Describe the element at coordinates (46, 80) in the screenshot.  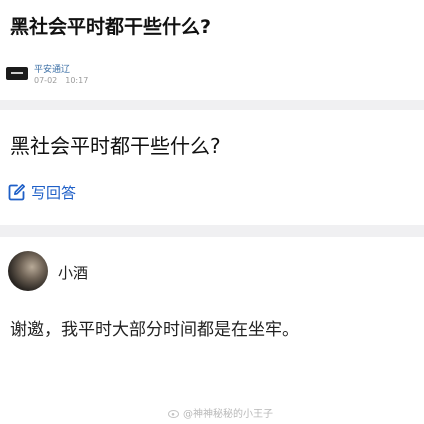
I see `post-date: 07-02` at that location.